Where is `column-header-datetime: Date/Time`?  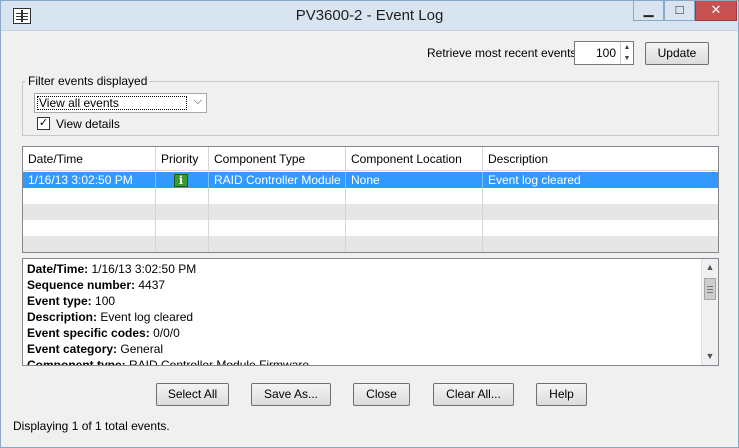 column-header-datetime: Date/Time is located at coordinates (89, 159).